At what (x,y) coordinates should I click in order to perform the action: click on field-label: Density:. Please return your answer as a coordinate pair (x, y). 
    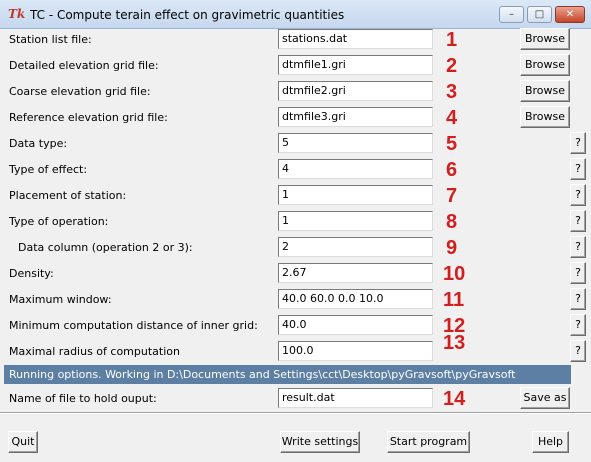
    Looking at the image, I should click on (31, 273).